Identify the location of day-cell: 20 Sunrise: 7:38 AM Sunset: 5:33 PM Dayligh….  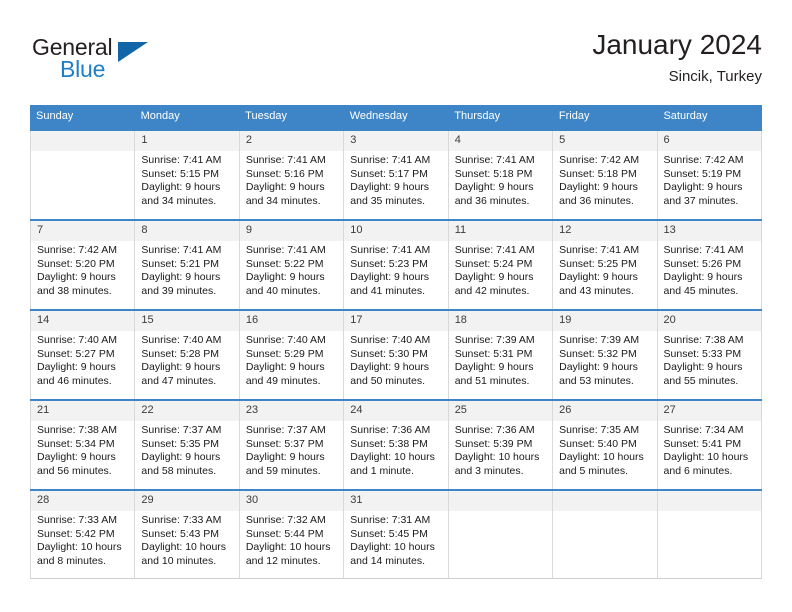
(709, 355).